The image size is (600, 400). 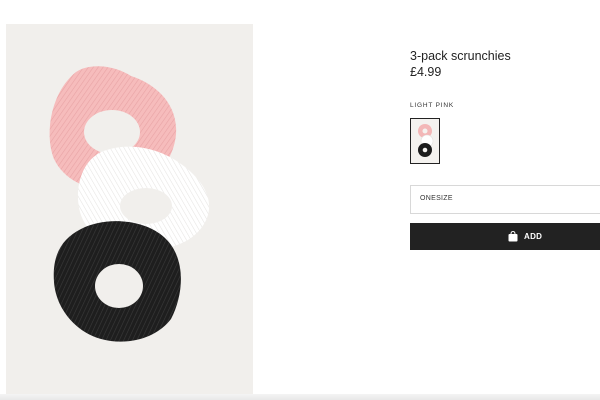 I want to click on size-selected-value: ONESIZE, so click(x=436, y=198).